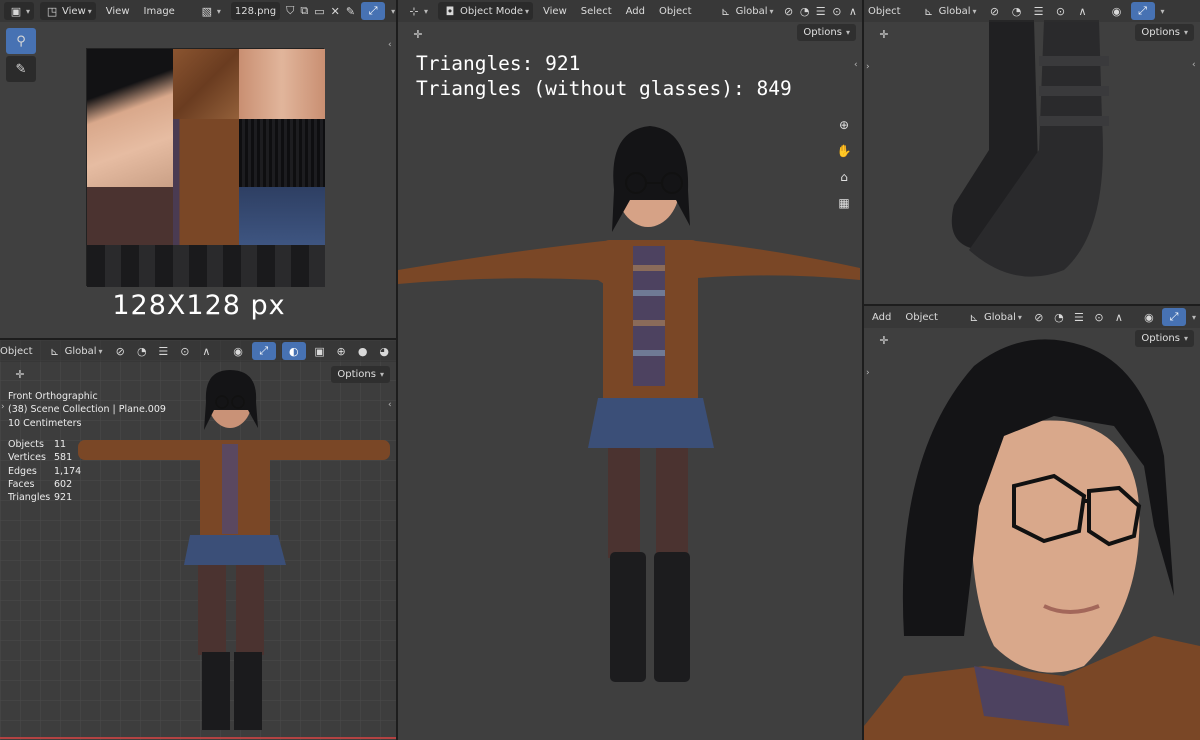 Image resolution: width=1200 pixels, height=740 pixels. I want to click on texture-tile-boots, so click(206, 266).